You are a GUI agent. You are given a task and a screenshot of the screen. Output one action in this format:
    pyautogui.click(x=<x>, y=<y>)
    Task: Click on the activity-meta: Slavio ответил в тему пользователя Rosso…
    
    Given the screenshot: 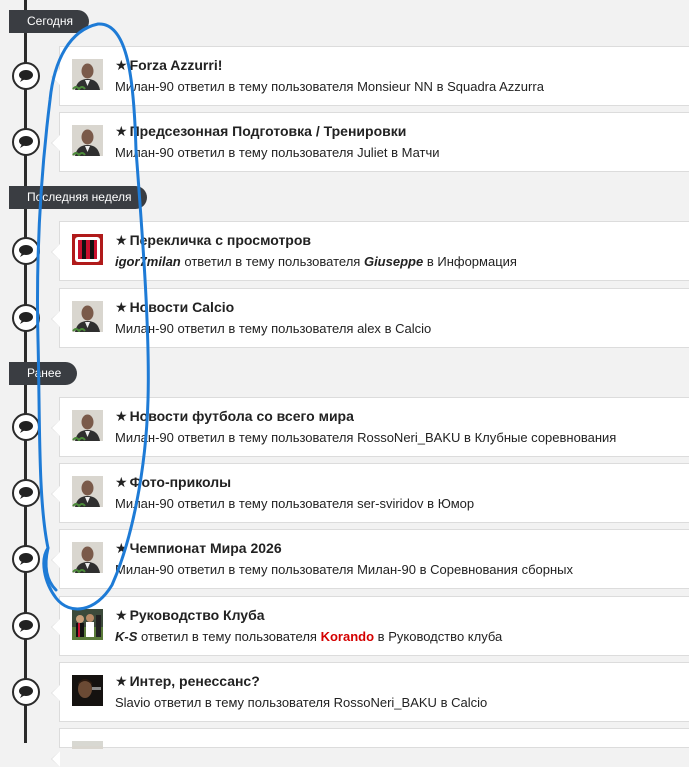 What is the action you would take?
    pyautogui.click(x=301, y=702)
    